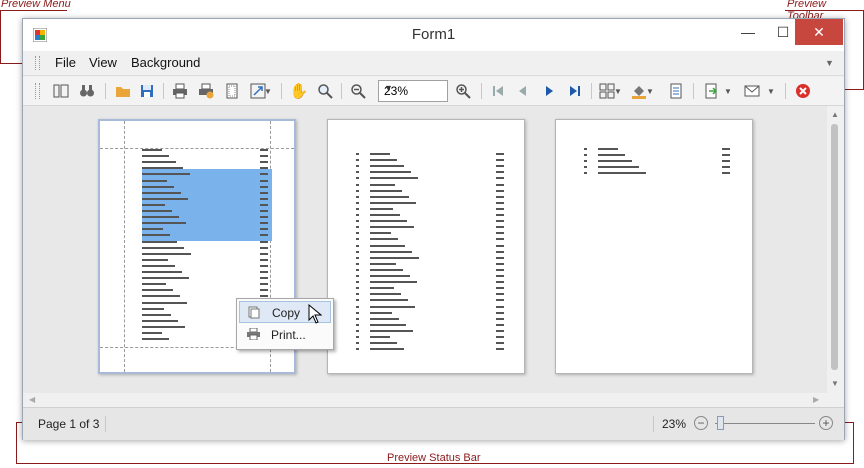 The image size is (864, 468). I want to click on send-email-dropdown-icon: ▼, so click(771, 91).